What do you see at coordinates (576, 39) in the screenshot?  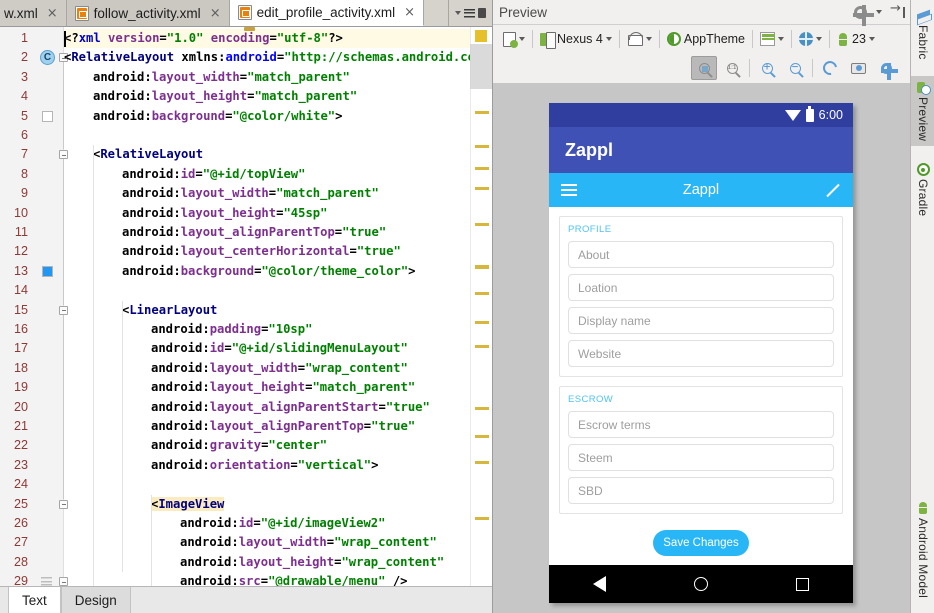 I see `device-selector-button: Nexus 4` at bounding box center [576, 39].